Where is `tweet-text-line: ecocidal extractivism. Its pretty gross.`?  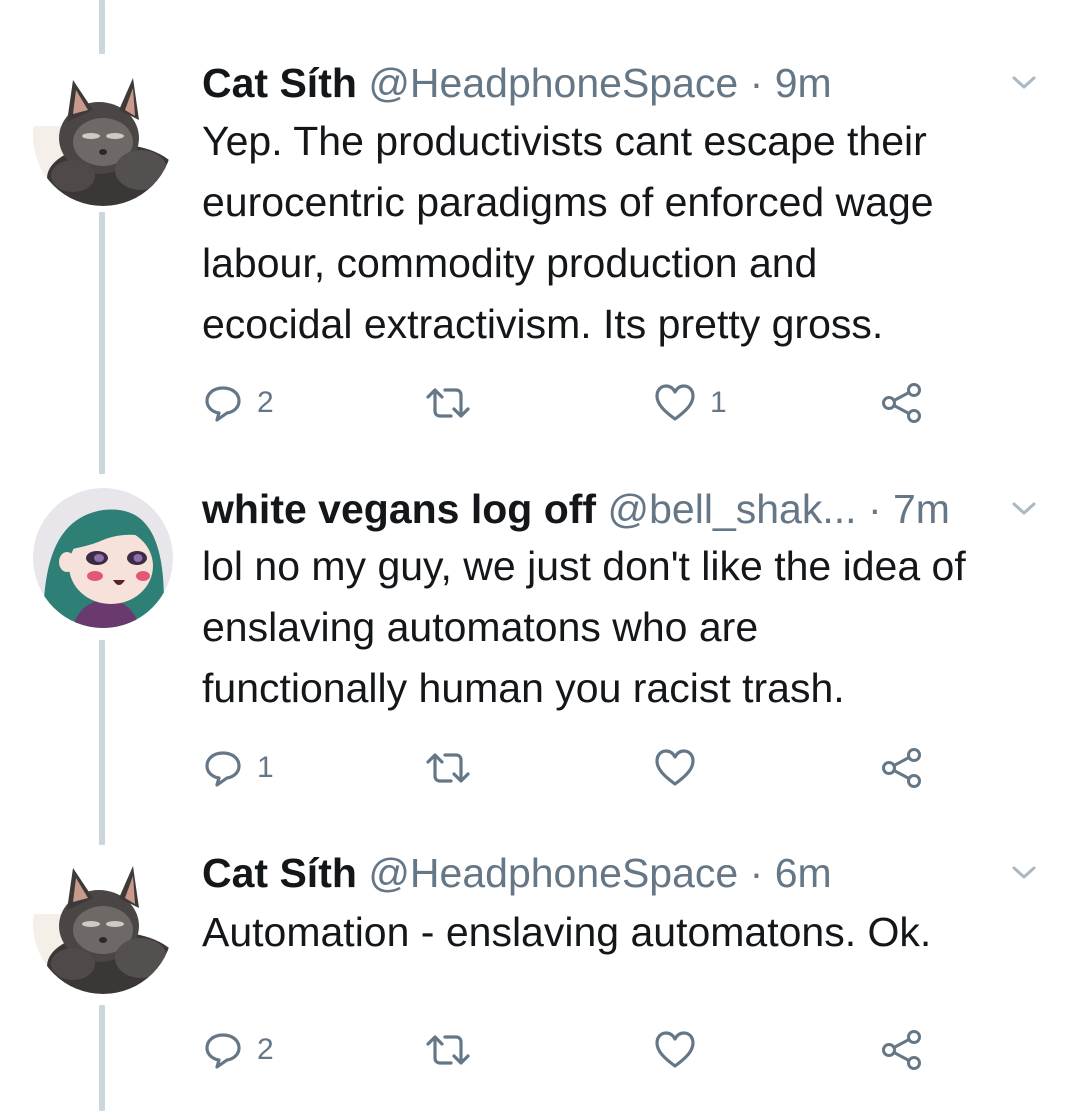 tweet-text-line: ecocidal extractivism. Its pretty gross. is located at coordinates (543, 324).